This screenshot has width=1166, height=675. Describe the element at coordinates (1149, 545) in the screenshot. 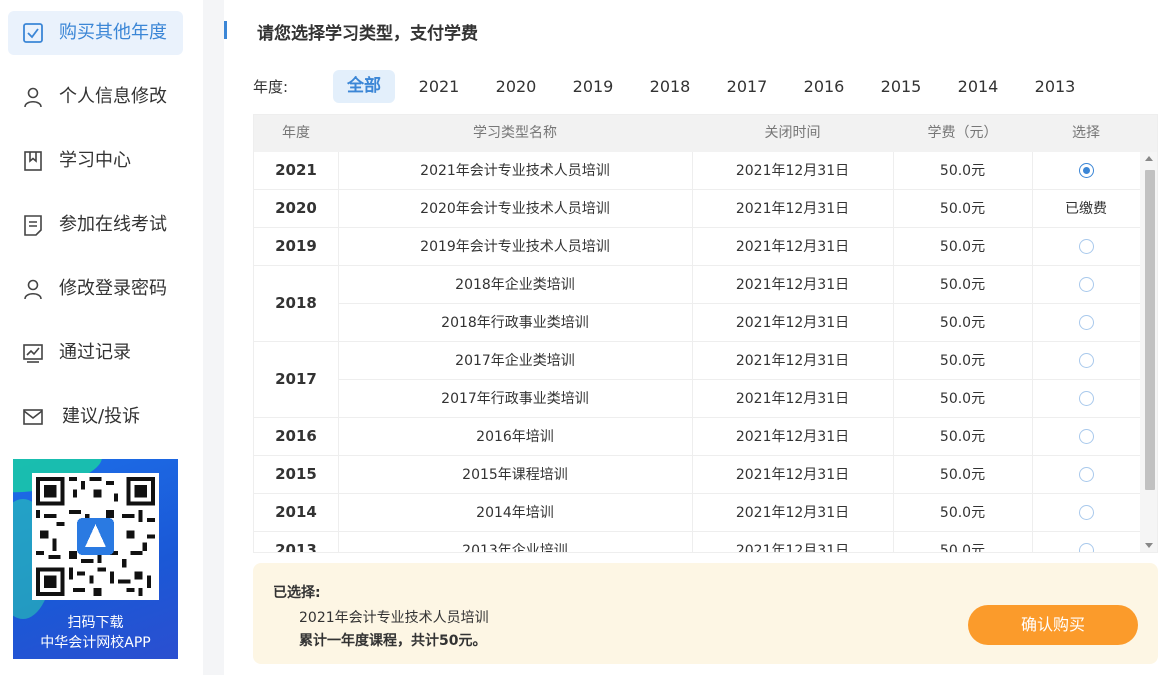

I see `scroll-down-arrow-icon` at that location.